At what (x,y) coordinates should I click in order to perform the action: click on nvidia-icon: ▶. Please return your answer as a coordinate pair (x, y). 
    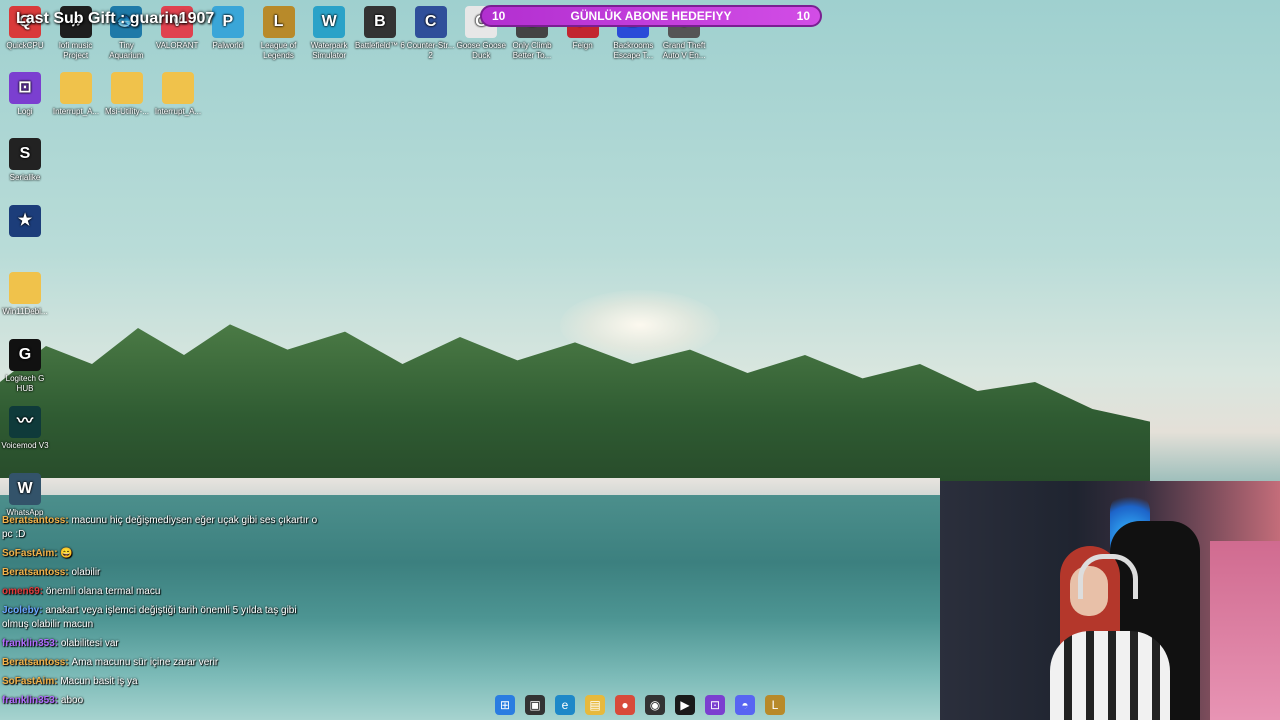
    Looking at the image, I should click on (685, 705).